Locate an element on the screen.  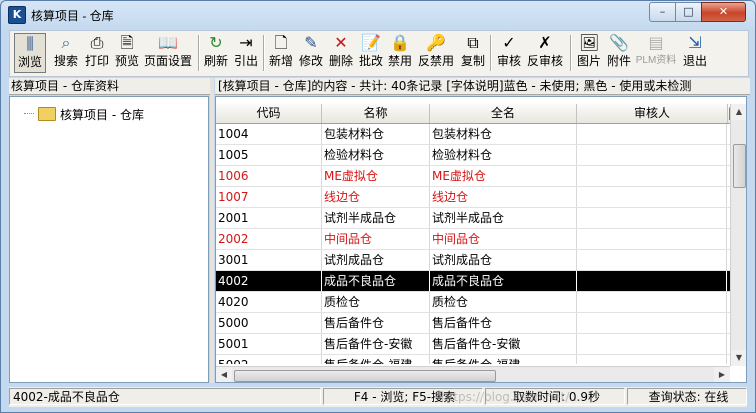
cell-fullname: 成品不良品仓 is located at coordinates (503, 281).